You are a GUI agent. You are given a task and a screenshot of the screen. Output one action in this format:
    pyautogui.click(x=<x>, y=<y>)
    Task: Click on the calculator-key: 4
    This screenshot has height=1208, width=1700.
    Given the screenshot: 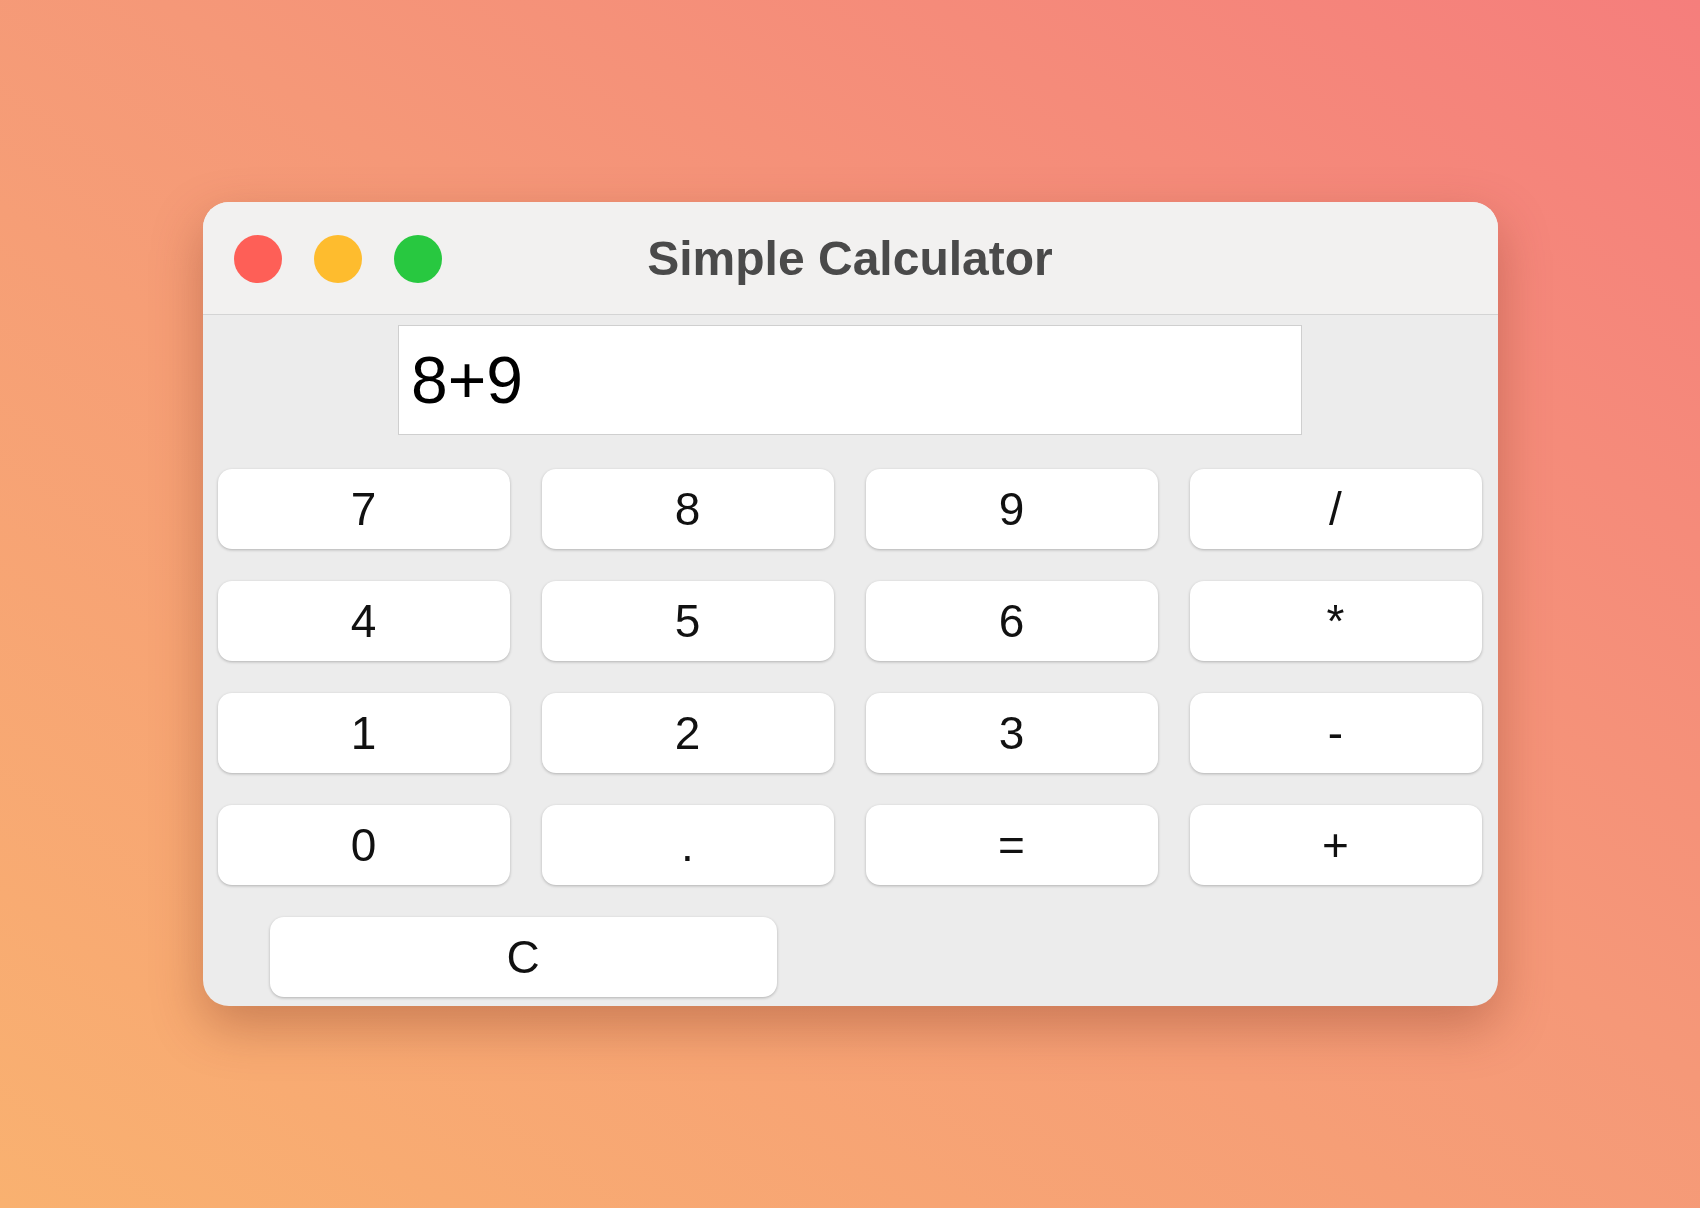 What is the action you would take?
    pyautogui.click(x=363, y=621)
    